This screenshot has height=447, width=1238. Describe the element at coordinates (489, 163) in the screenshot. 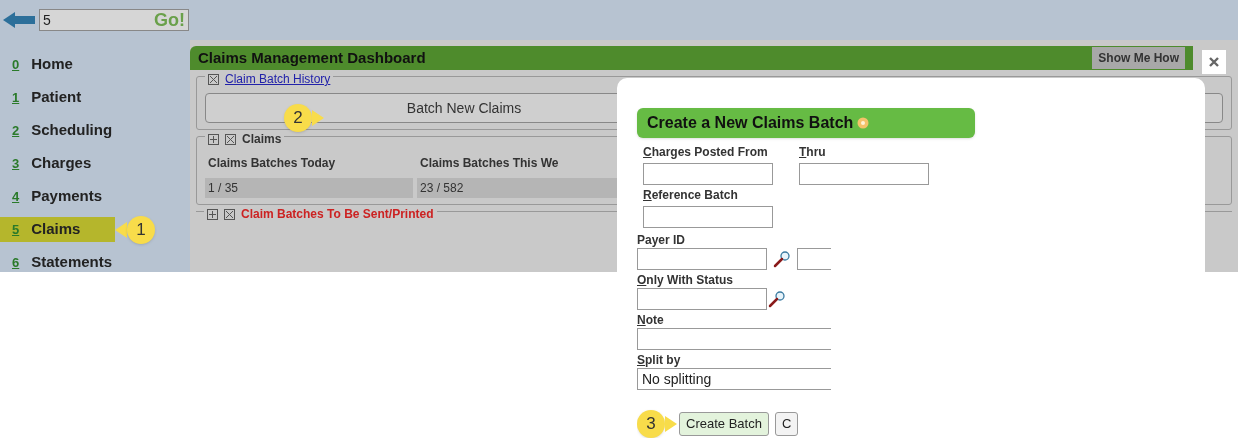

I see `column-header: Claims Batches This We` at that location.